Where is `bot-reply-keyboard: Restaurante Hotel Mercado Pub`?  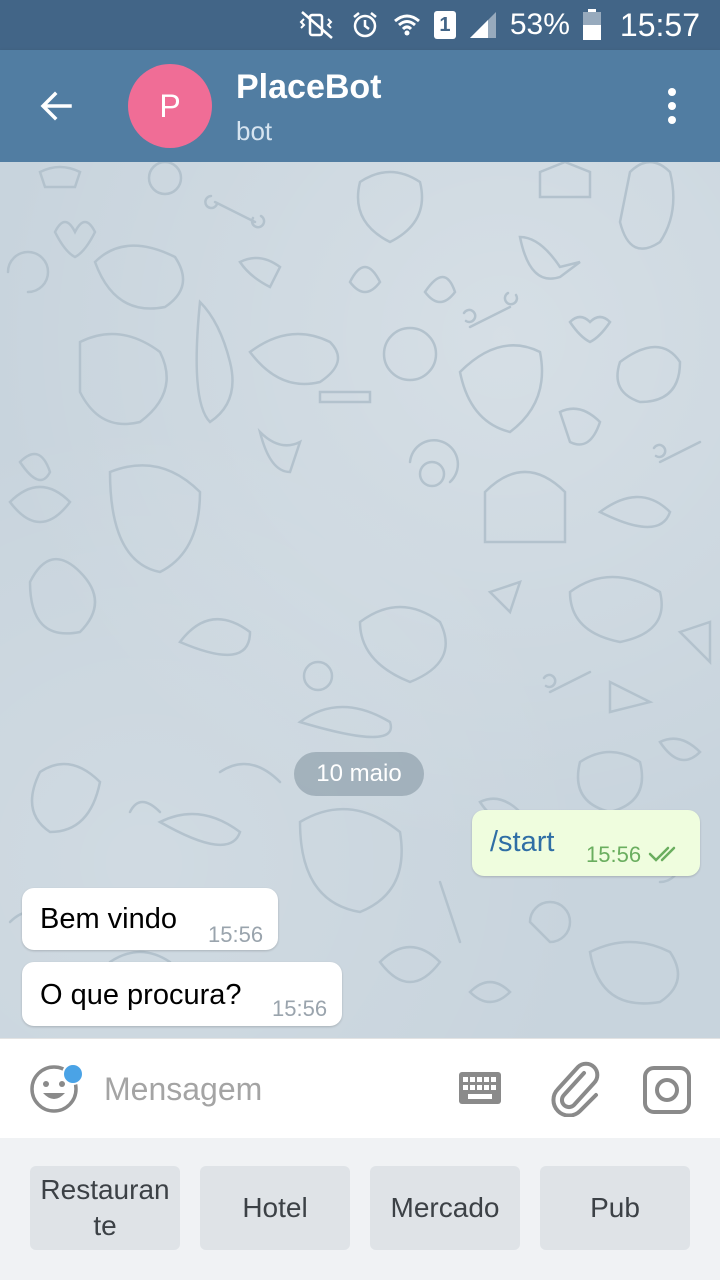
bot-reply-keyboard: Restaurante Hotel Mercado Pub is located at coordinates (360, 1209).